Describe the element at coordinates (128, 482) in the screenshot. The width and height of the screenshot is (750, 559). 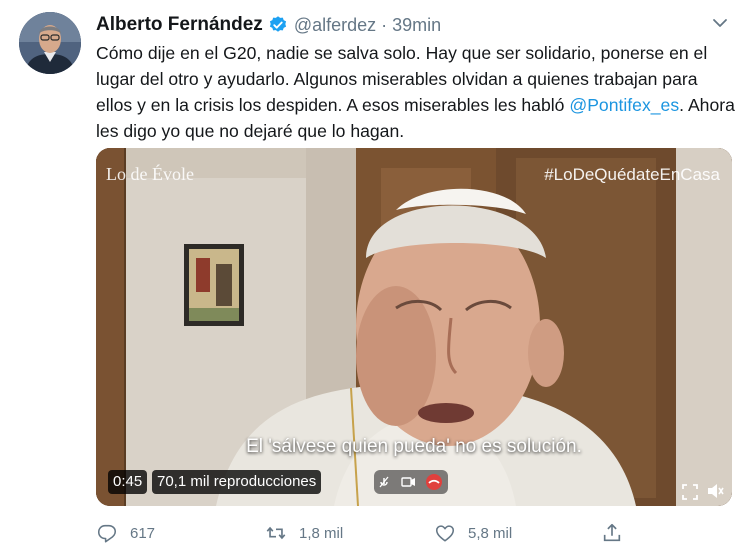
I see `video-duration-badge: 0:45` at that location.